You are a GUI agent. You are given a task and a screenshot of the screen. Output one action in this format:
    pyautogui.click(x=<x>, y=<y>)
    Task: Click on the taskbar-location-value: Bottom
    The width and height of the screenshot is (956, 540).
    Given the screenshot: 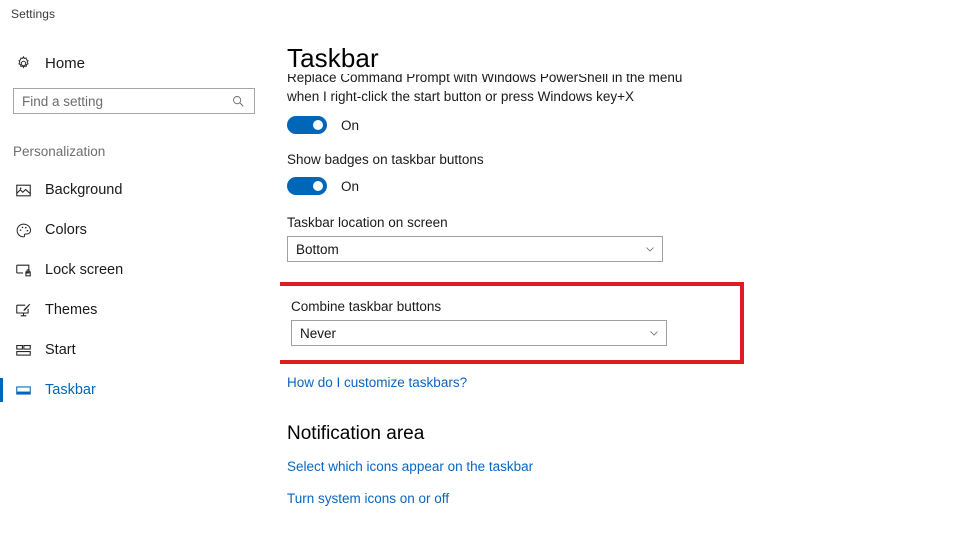 What is the action you would take?
    pyautogui.click(x=317, y=249)
    